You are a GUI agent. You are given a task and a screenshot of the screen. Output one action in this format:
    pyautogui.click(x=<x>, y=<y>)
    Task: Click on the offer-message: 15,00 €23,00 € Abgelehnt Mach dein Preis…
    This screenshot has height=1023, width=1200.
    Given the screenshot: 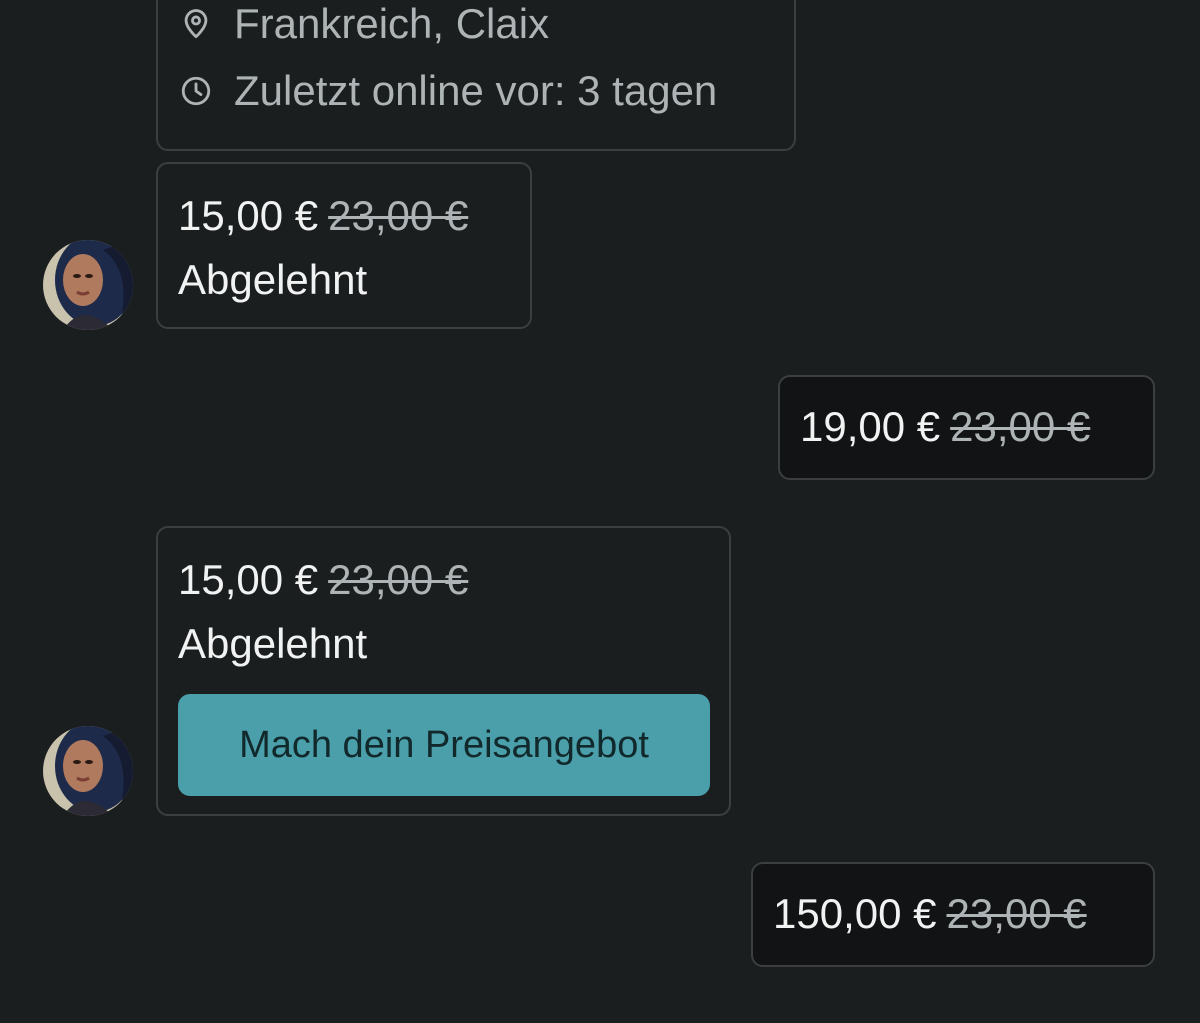 What is the action you would take?
    pyautogui.click(x=443, y=671)
    